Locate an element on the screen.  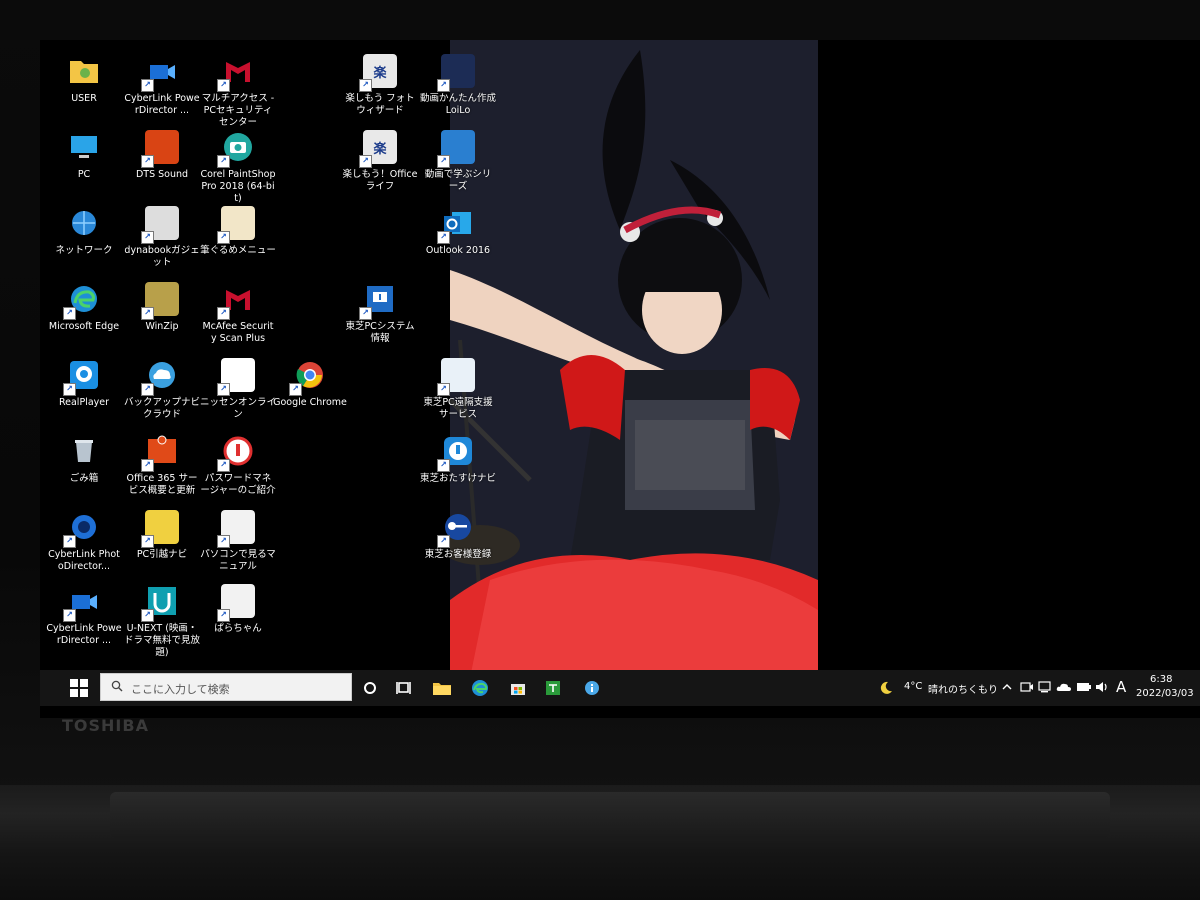
desktop-icon-O: ↗ Outlook 2016 is located at coordinates (458, 230).